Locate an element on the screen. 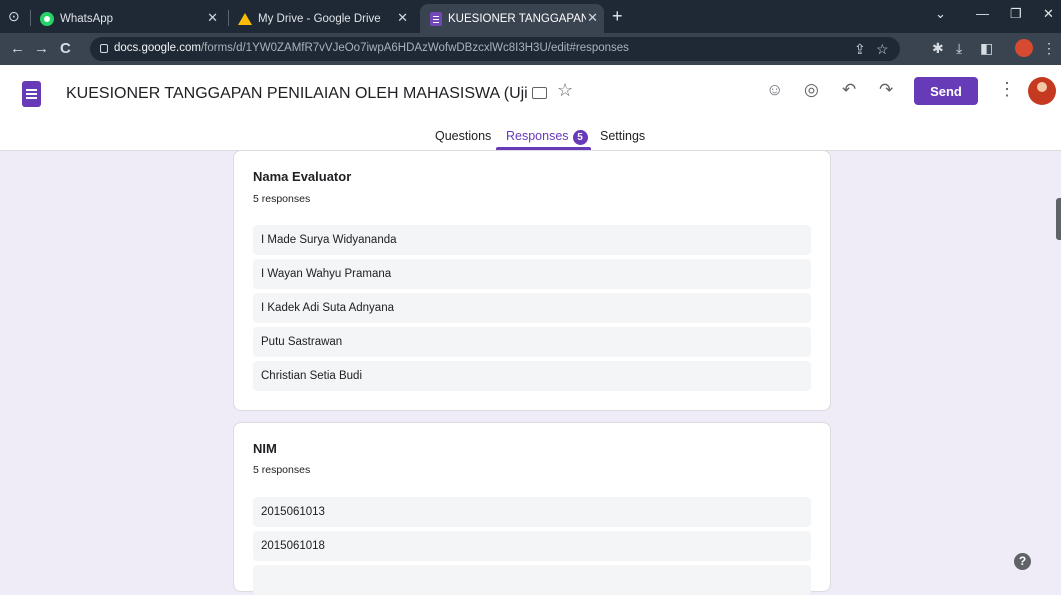 The width and height of the screenshot is (1061, 595). star-icon: ☆ is located at coordinates (565, 90).